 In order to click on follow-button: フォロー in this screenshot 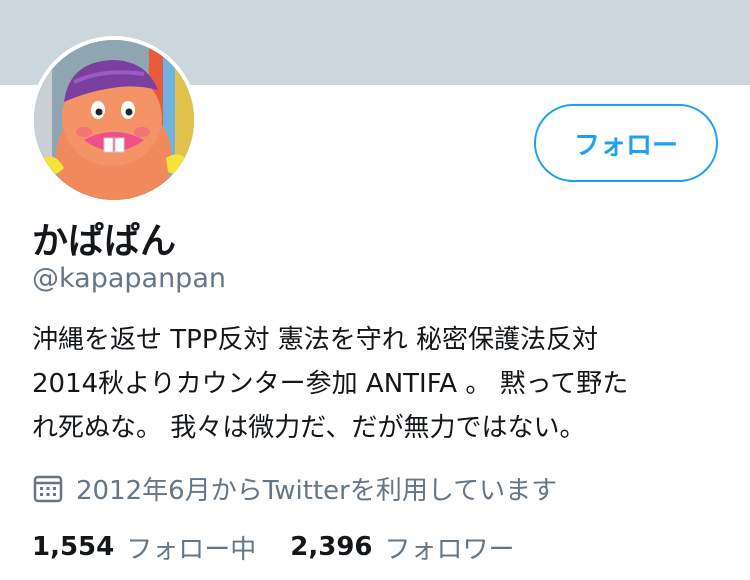, I will do `click(626, 143)`.